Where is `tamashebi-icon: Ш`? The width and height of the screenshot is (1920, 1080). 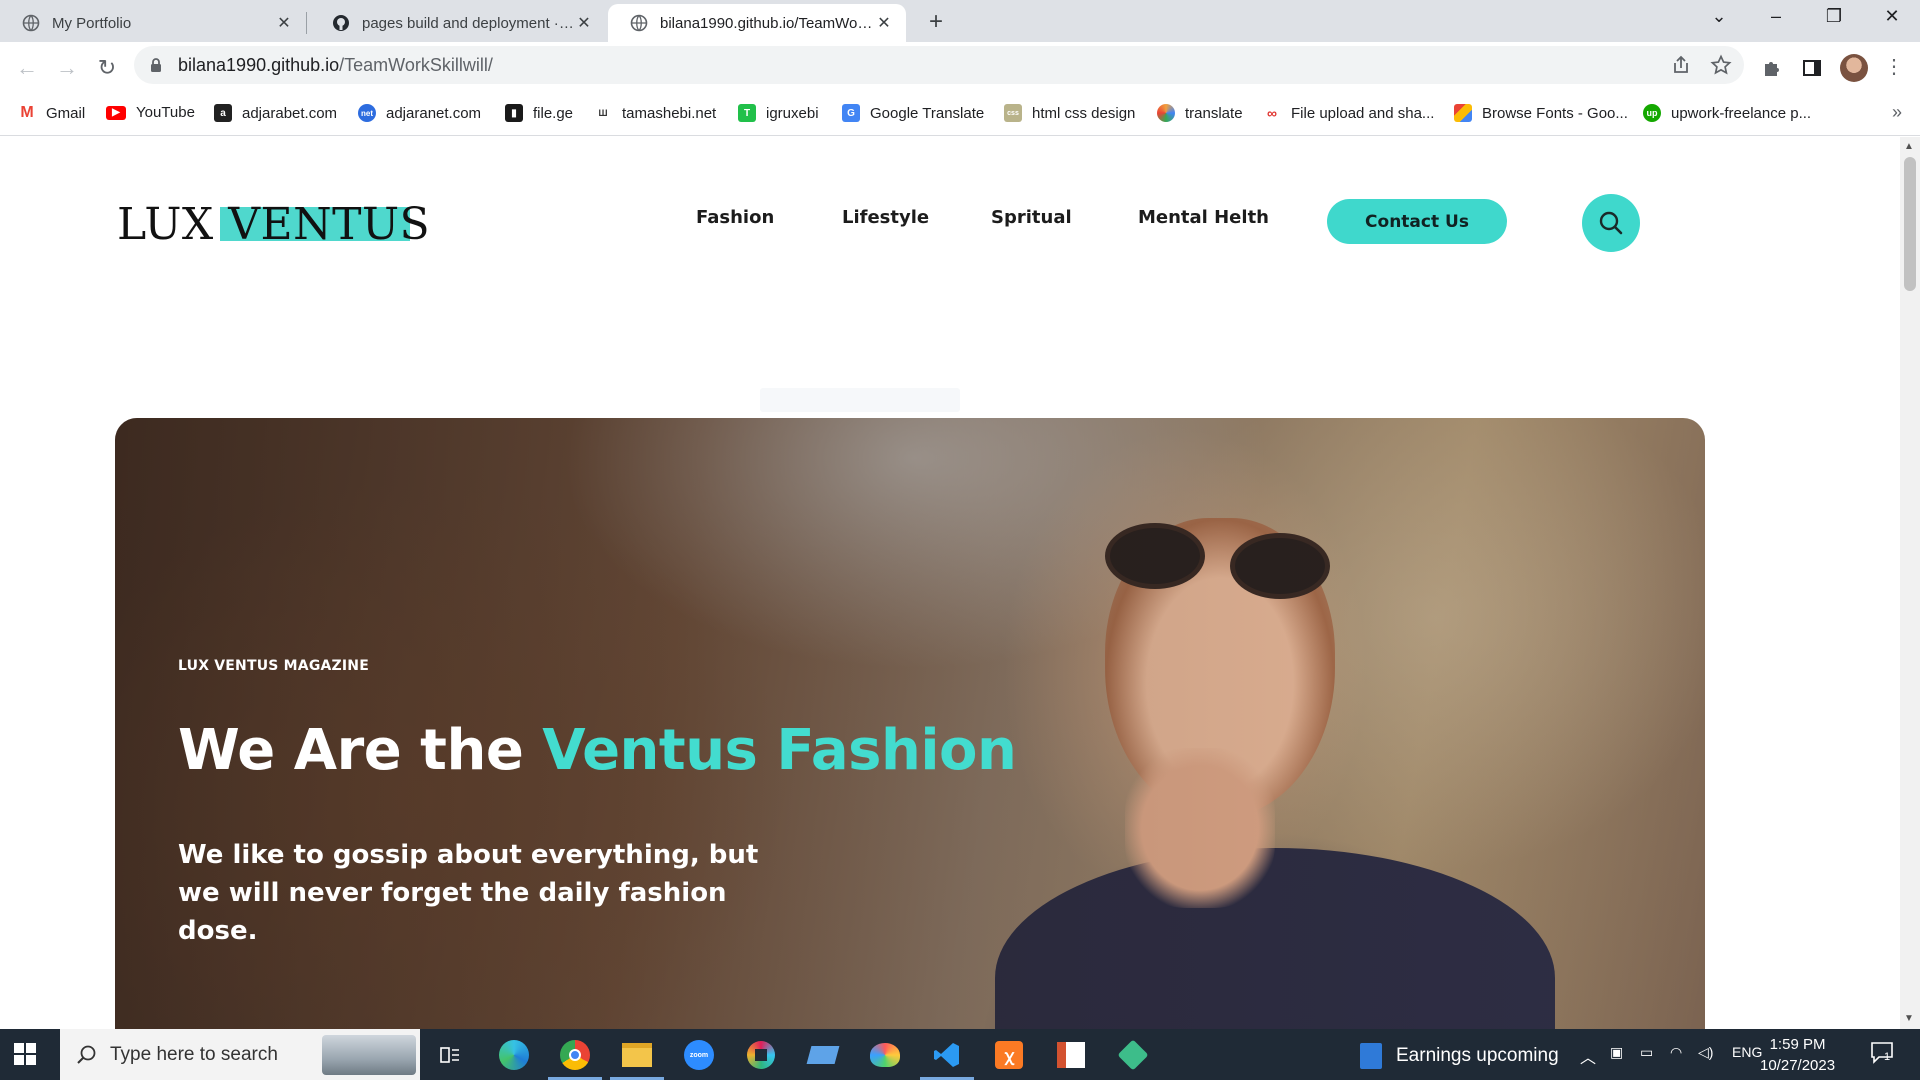
tamashebi-icon: Ш is located at coordinates (603, 113).